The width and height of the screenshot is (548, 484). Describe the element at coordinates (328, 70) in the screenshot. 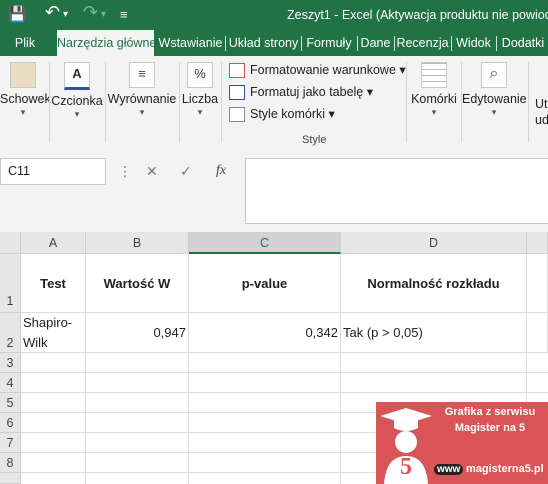

I see `conditional-formatting-label: Formatowanie warunkowe ▾` at that location.